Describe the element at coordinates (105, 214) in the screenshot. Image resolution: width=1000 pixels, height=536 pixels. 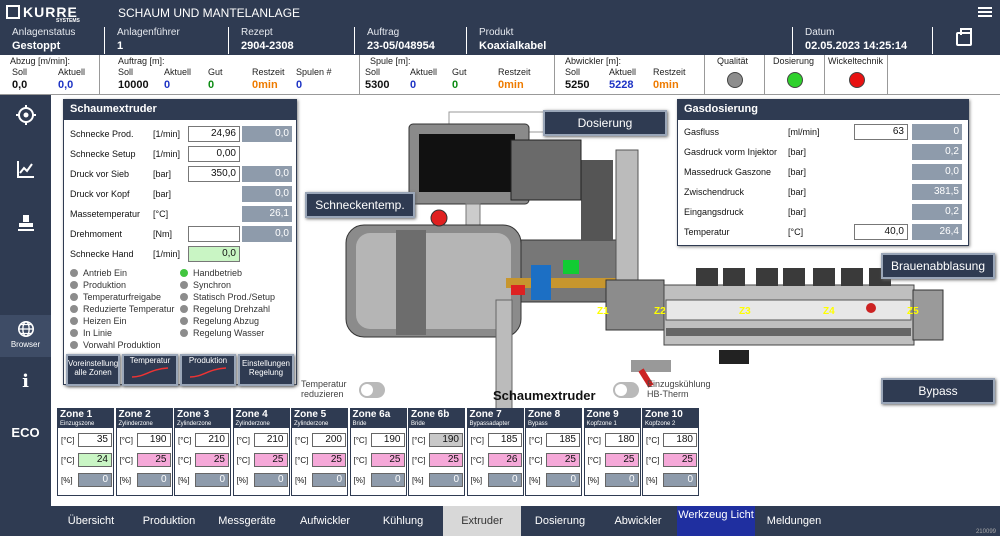
I see `param-label: Massetemperatur` at that location.